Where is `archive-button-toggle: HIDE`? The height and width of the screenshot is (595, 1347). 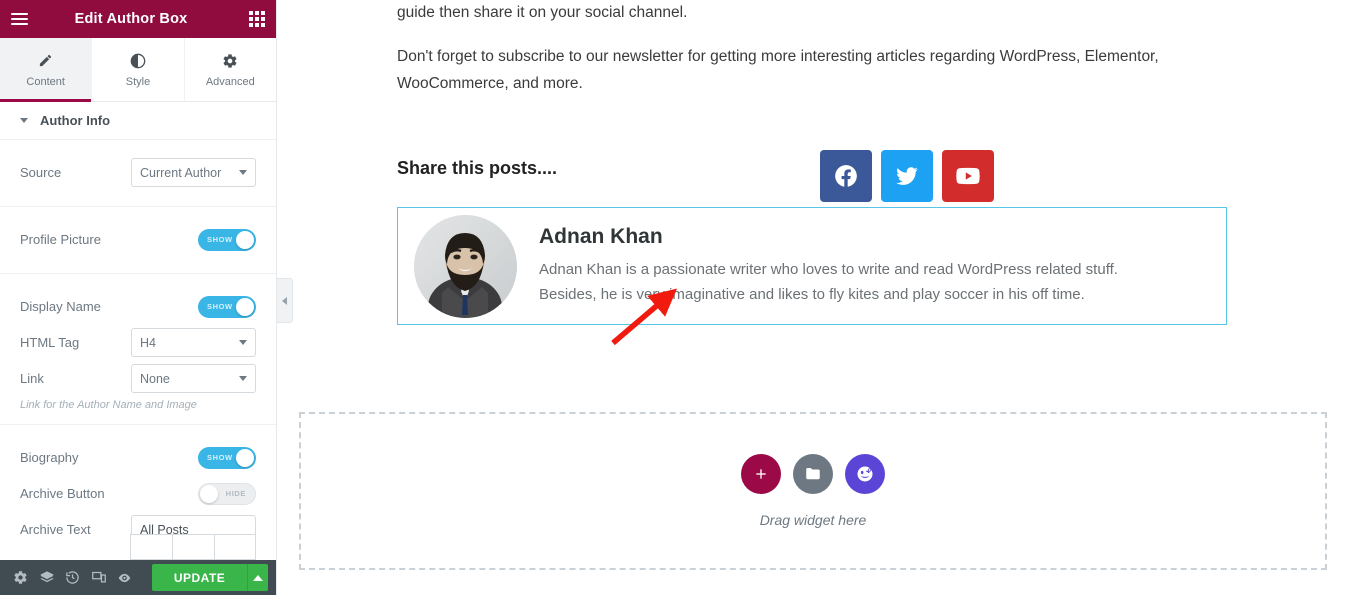 archive-button-toggle: HIDE is located at coordinates (227, 493).